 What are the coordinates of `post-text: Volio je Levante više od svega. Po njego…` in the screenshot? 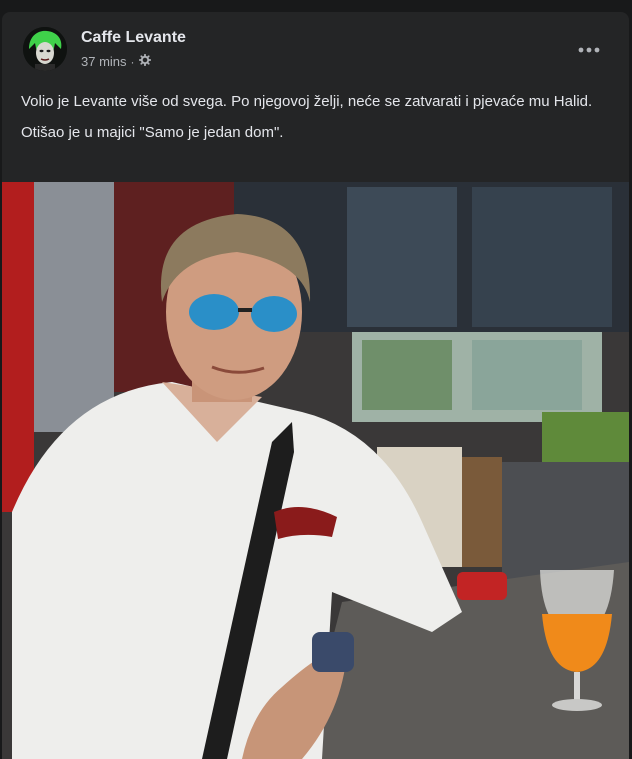 It's located at (316, 123).